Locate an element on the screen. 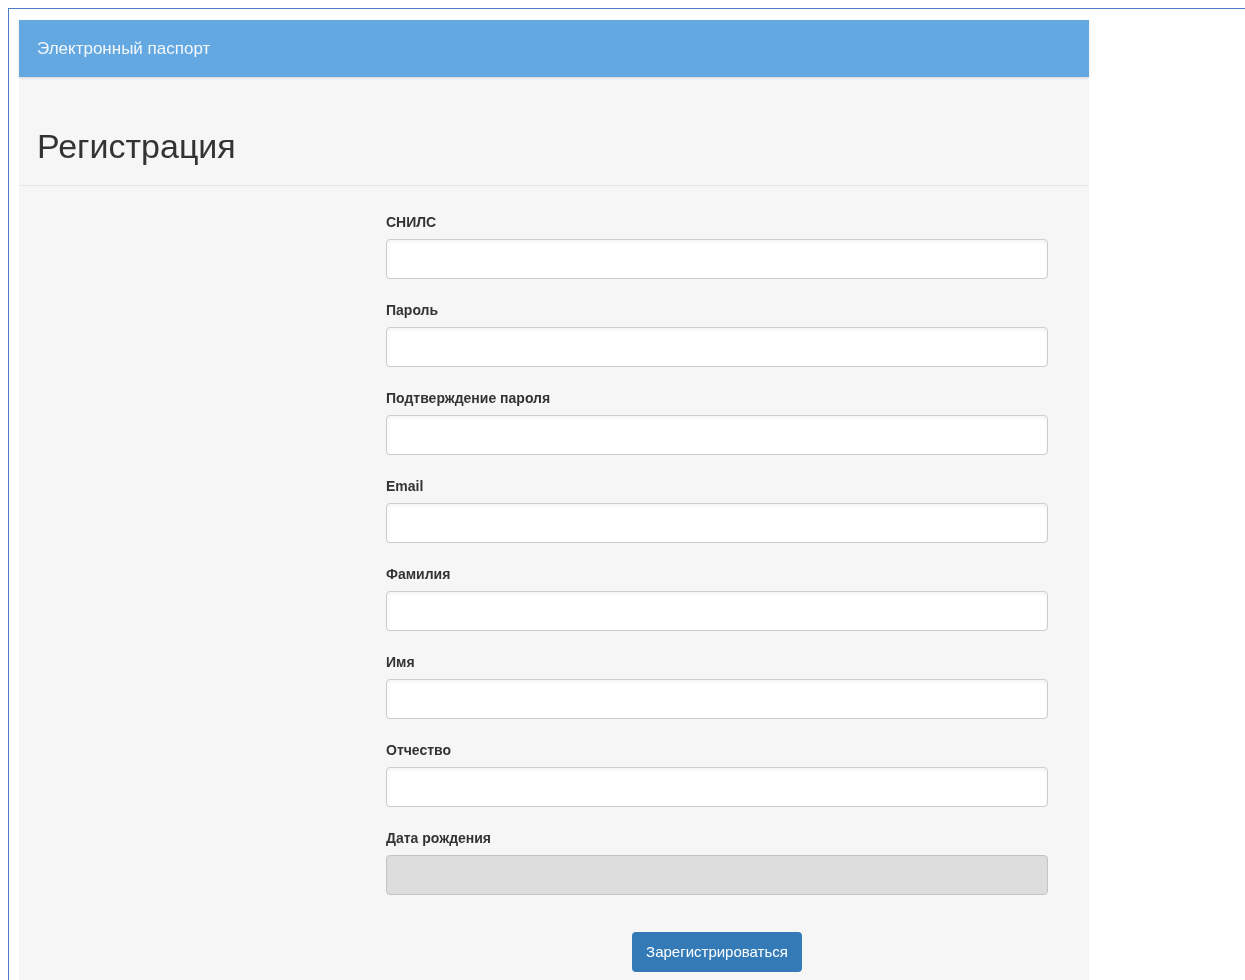 The height and width of the screenshot is (980, 1245). field-label: Подтверждение пароля is located at coordinates (468, 398).